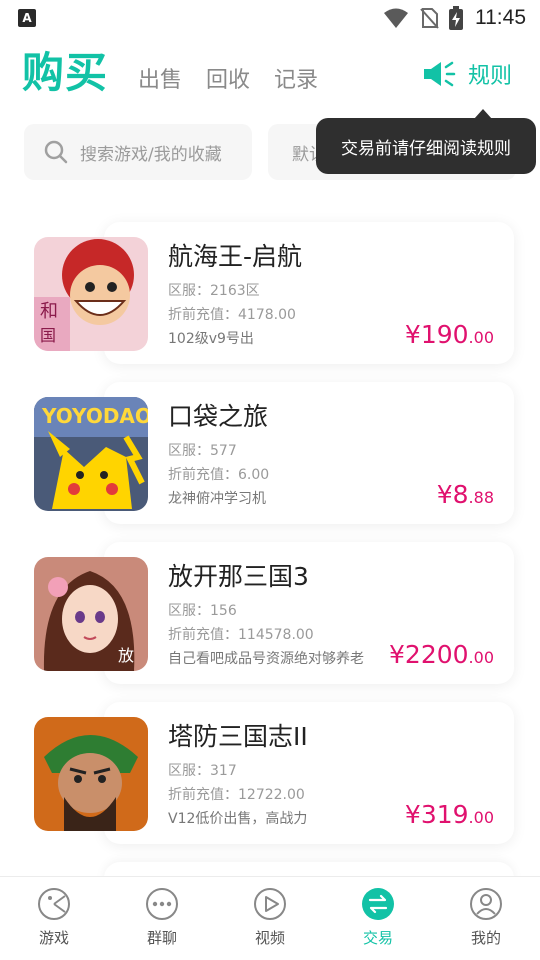  I want to click on status-bar: A 11:45, so click(270, 18).